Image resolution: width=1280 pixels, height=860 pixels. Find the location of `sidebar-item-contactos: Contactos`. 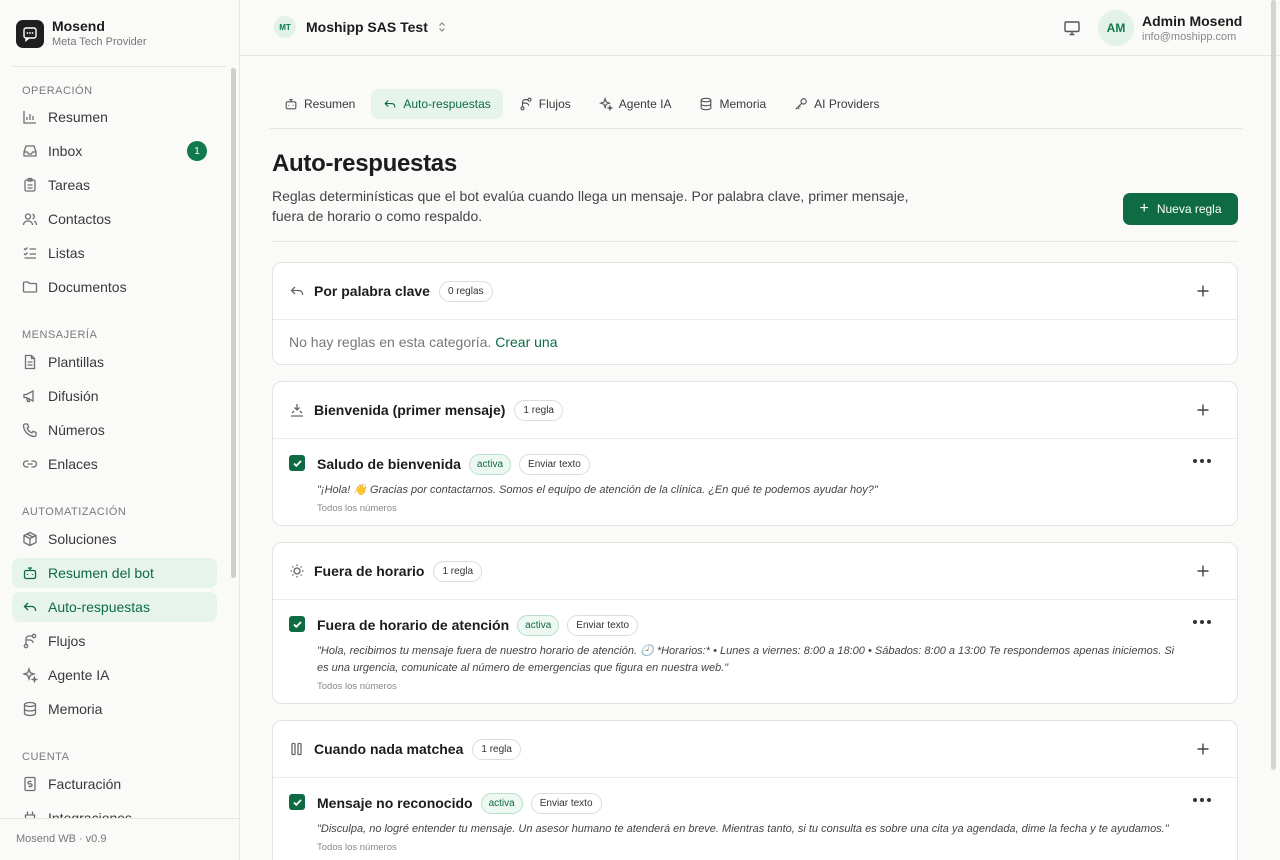

sidebar-item-contactos: Contactos is located at coordinates (114, 219).